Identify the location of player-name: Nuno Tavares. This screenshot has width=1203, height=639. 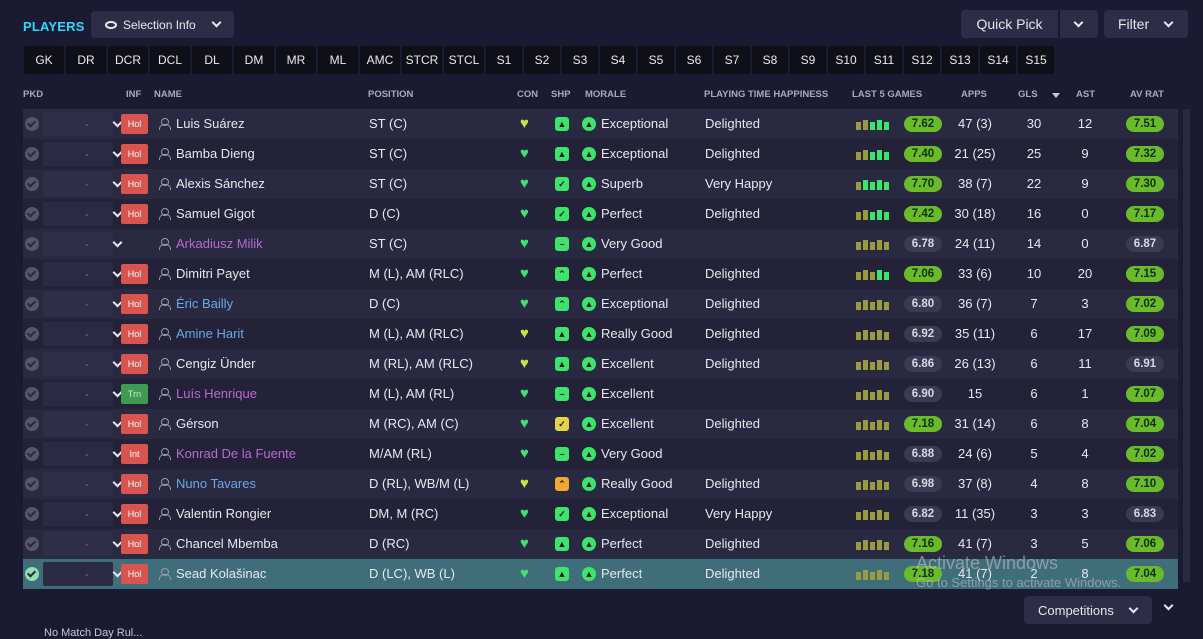
(216, 483).